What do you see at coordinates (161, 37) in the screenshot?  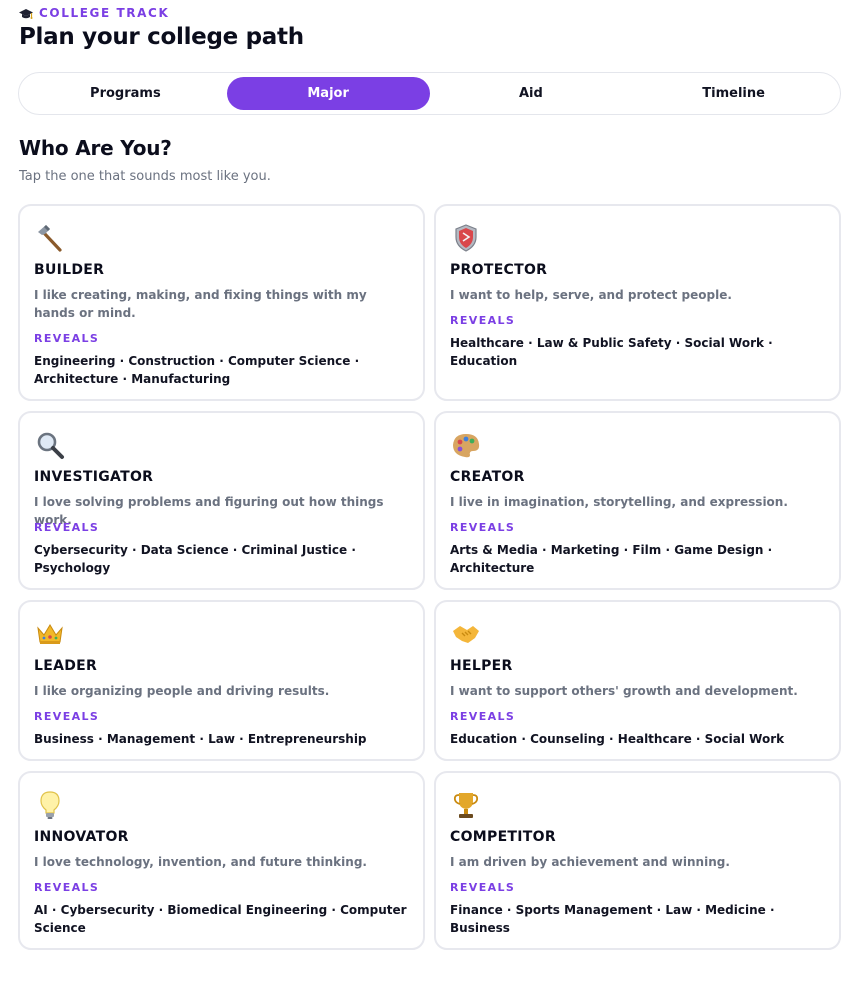 I see `page-title: Plan your college path` at bounding box center [161, 37].